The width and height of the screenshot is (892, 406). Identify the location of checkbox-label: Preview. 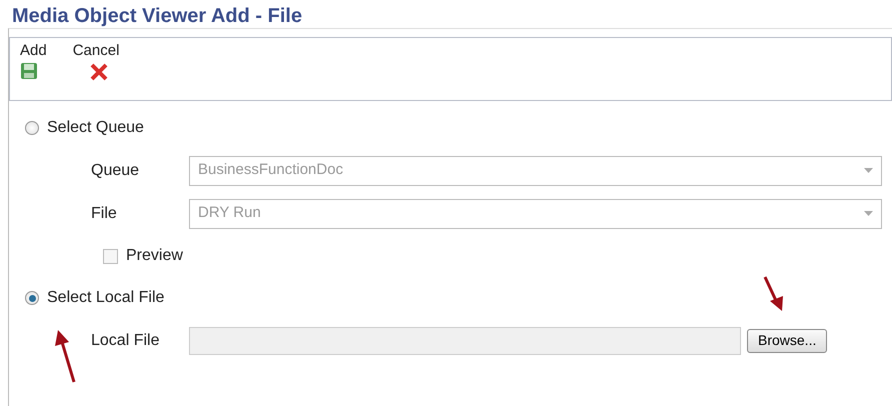
(154, 256).